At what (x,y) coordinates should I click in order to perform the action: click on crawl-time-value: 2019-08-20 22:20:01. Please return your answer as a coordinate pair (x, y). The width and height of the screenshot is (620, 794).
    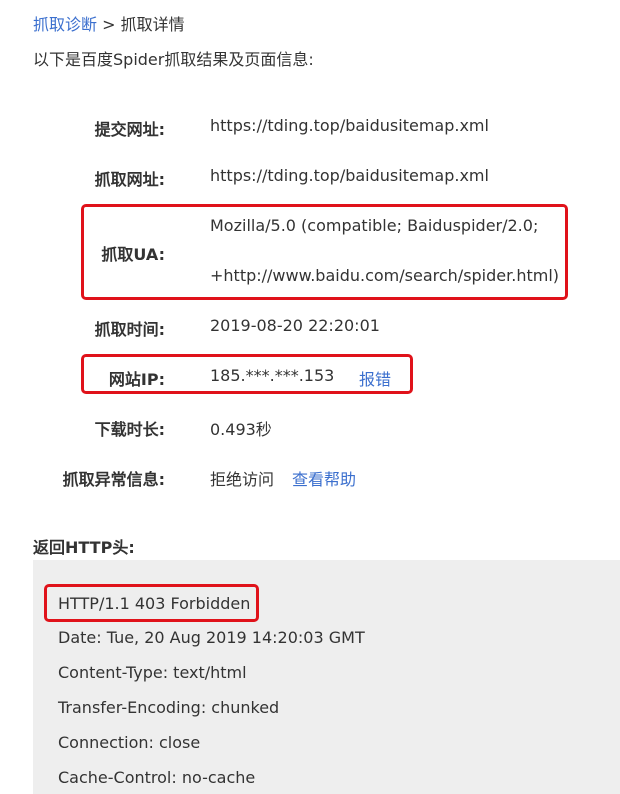
    Looking at the image, I should click on (295, 325).